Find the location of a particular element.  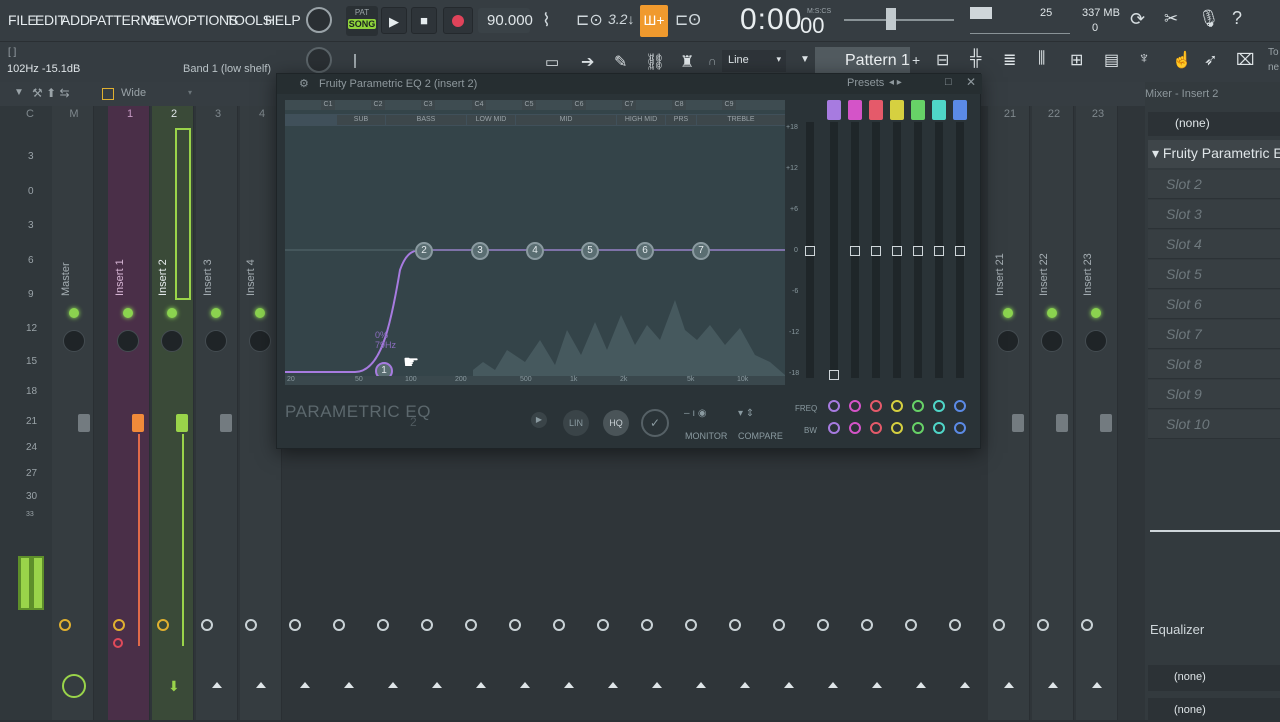

output-select-2: (none) is located at coordinates (1214, 710).